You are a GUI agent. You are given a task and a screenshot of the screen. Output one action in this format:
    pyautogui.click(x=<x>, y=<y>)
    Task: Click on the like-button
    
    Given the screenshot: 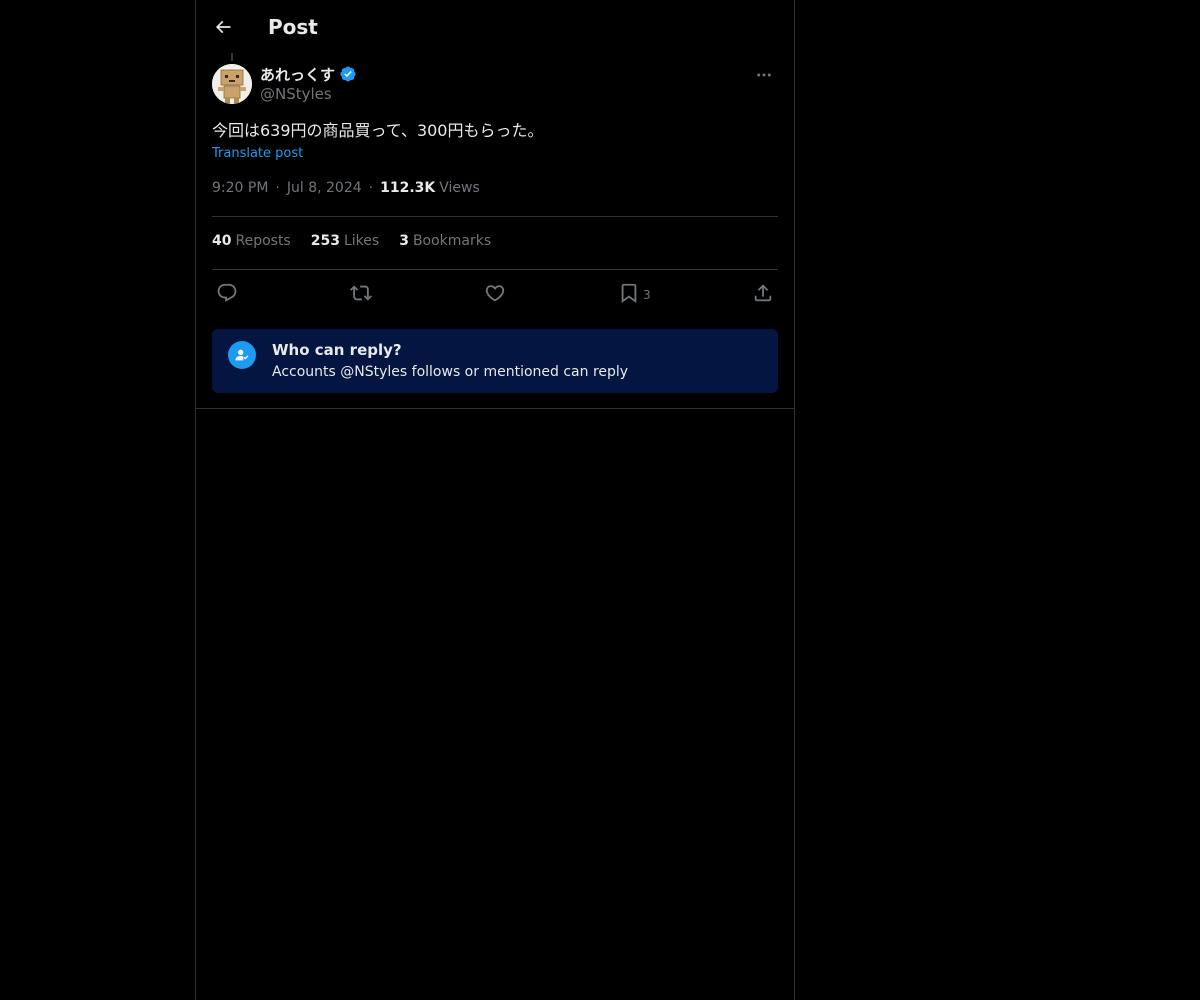 What is the action you would take?
    pyautogui.click(x=495, y=293)
    